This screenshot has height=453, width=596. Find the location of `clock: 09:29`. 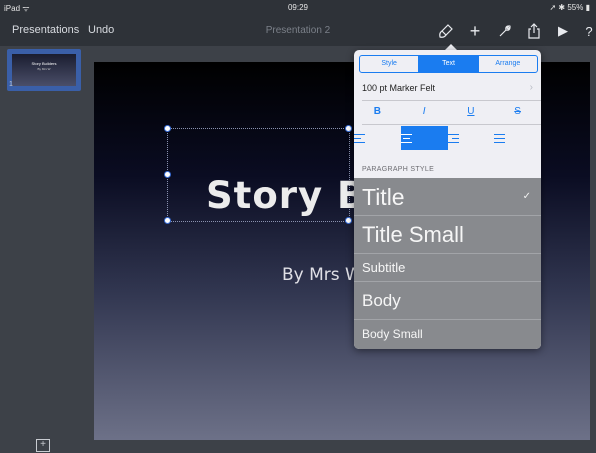

clock: 09:29 is located at coordinates (298, 7).